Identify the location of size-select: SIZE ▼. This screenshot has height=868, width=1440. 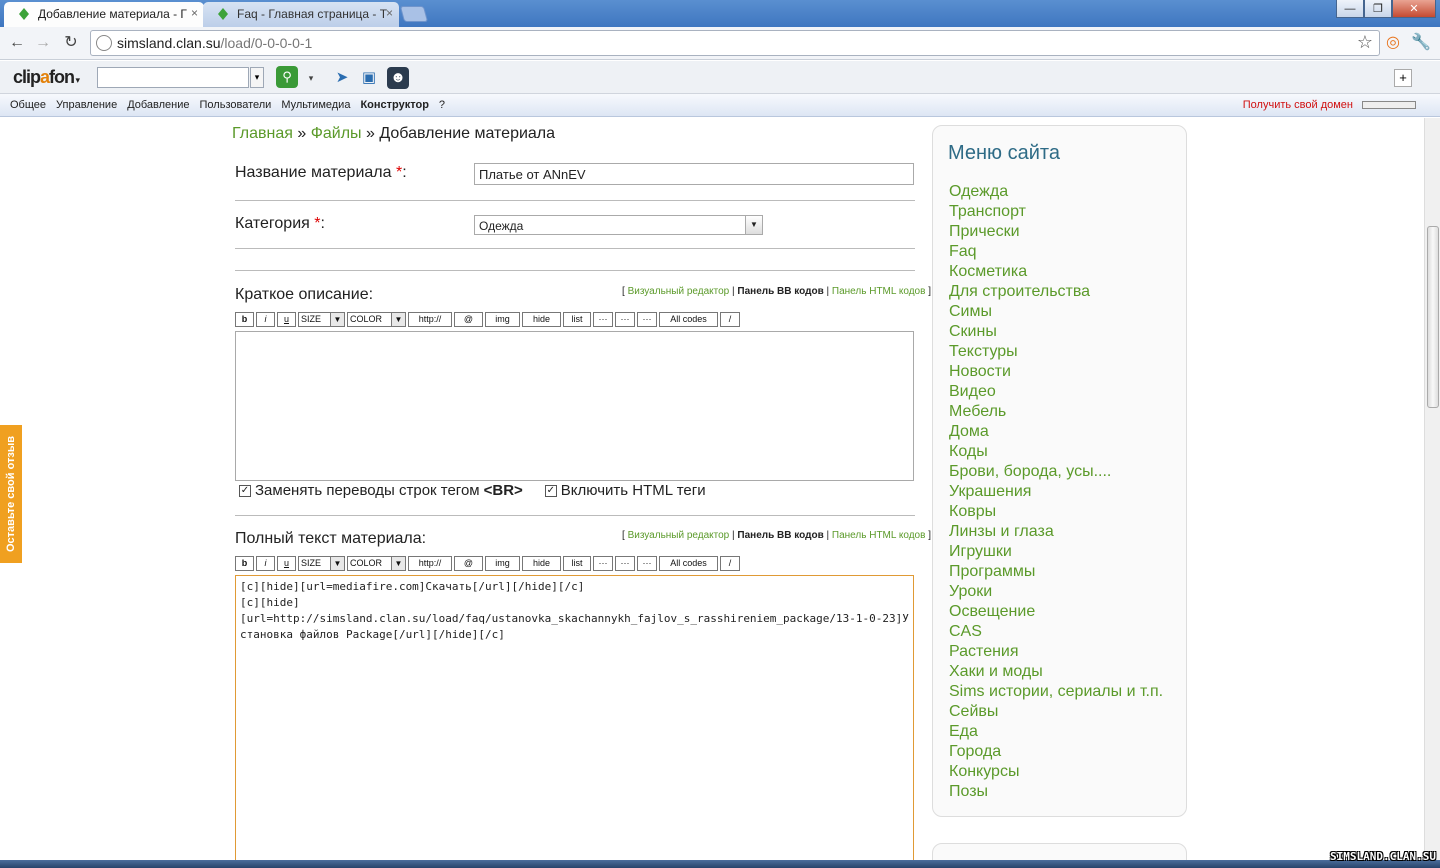
(321, 319).